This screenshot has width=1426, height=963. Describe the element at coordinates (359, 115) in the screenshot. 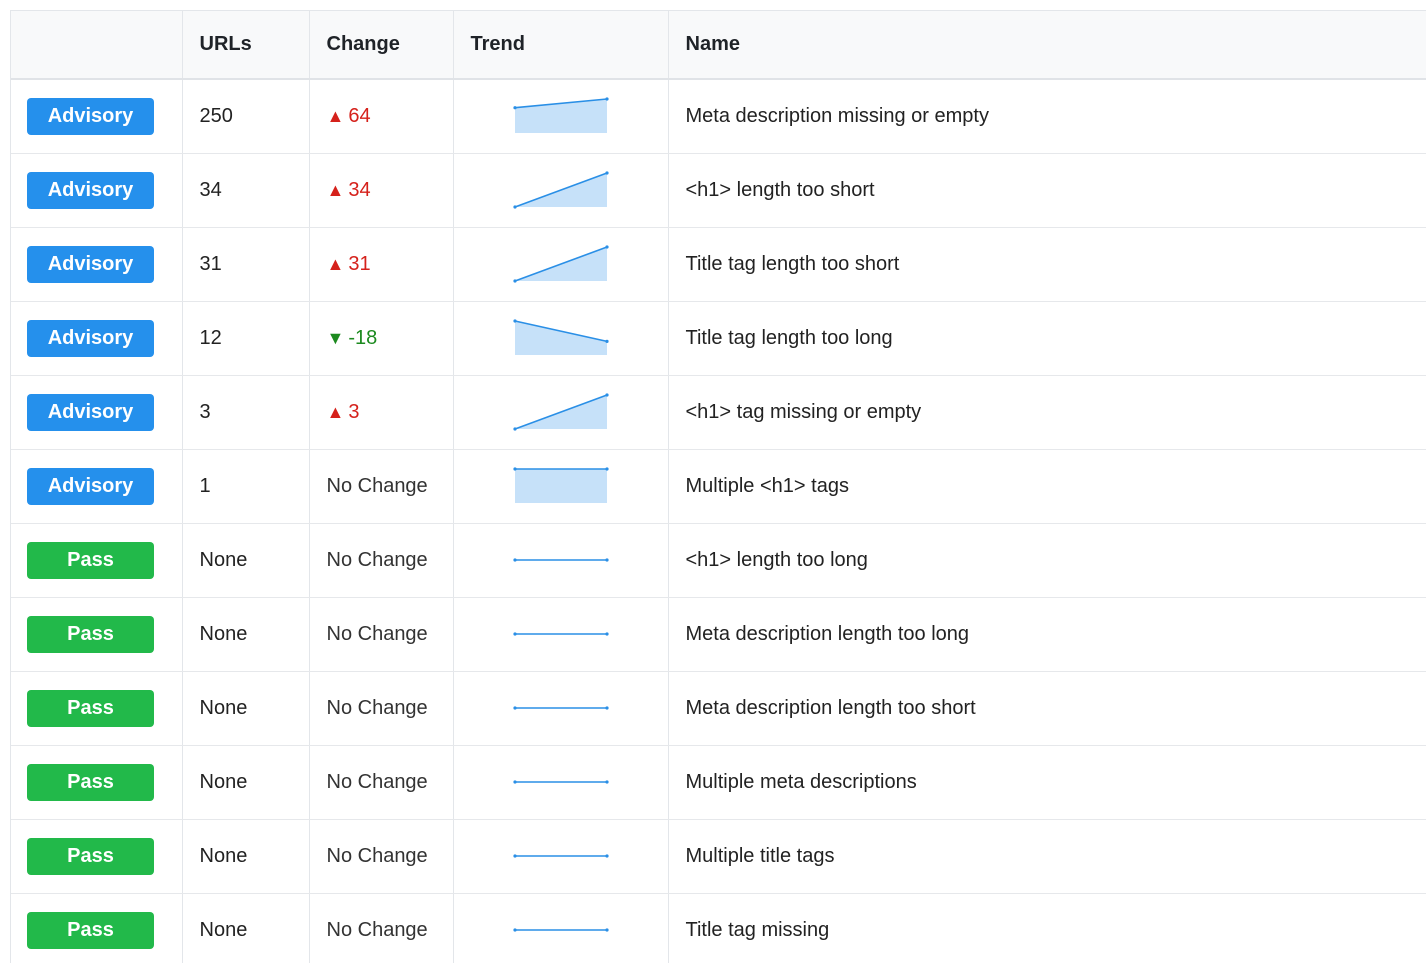

I see `change-value: 64` at that location.